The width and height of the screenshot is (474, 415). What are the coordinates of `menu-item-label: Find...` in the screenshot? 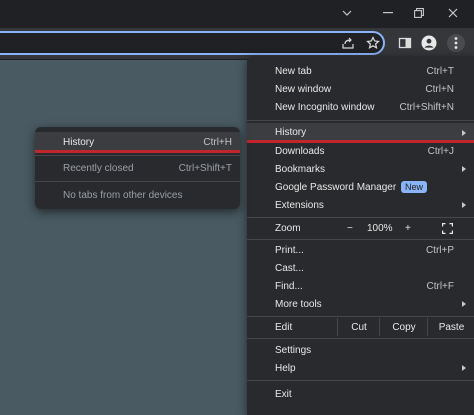 It's located at (289, 286).